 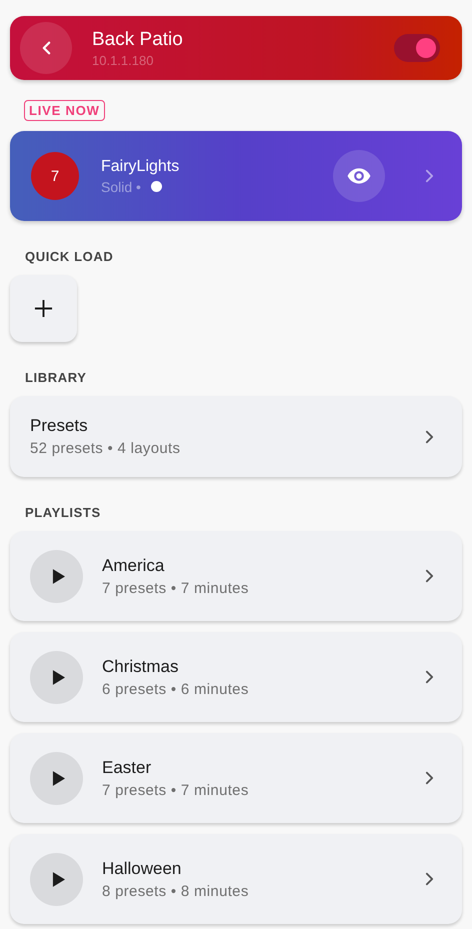 What do you see at coordinates (123, 60) in the screenshot?
I see `device-address: 10.1.1.180` at bounding box center [123, 60].